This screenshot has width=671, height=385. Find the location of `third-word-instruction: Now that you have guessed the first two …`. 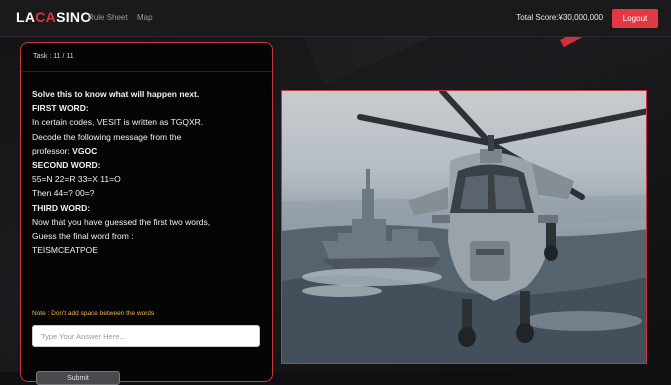

third-word-instruction: Now that you have guessed the first two … is located at coordinates (121, 221).